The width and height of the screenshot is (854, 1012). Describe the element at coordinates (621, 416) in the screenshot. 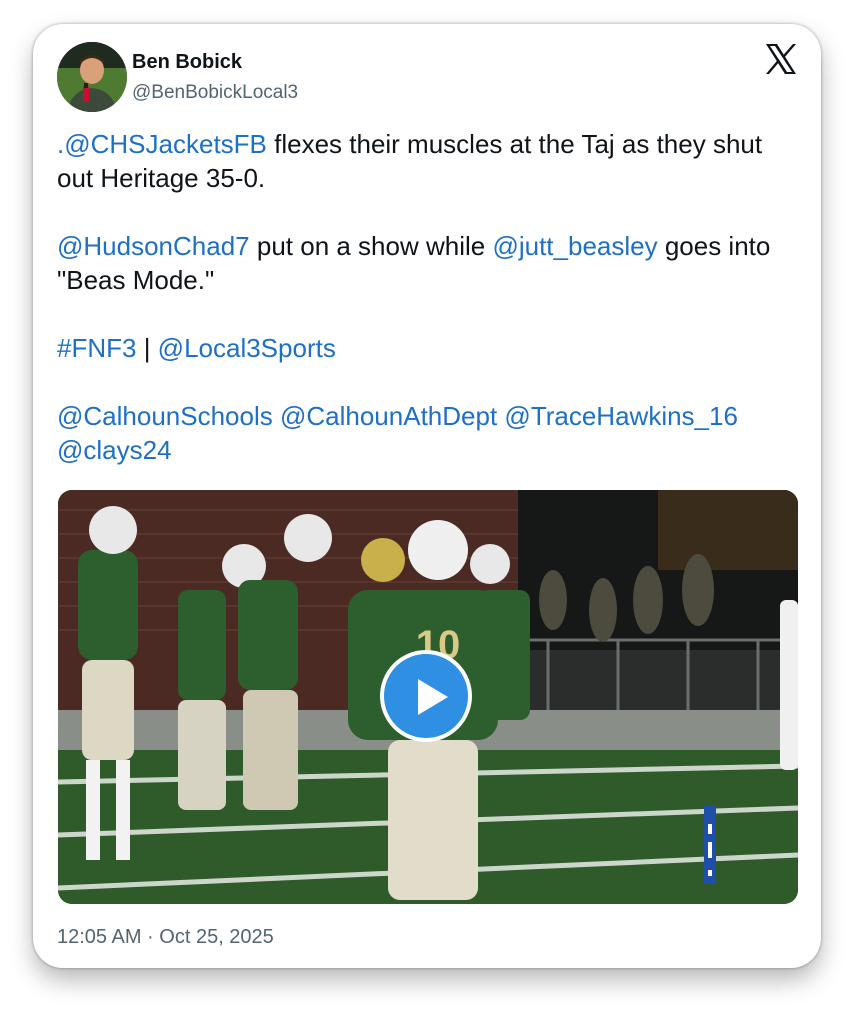

I see `mention-link: @TraceHawkins_16` at that location.